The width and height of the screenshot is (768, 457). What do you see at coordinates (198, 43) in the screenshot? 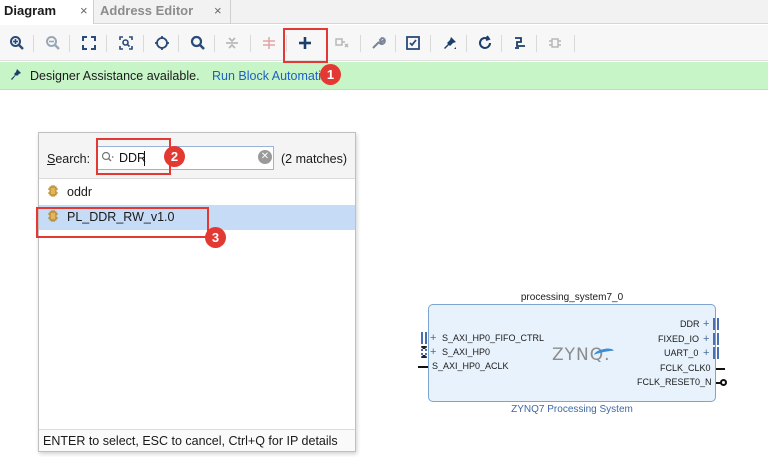
I see `search-icon` at bounding box center [198, 43].